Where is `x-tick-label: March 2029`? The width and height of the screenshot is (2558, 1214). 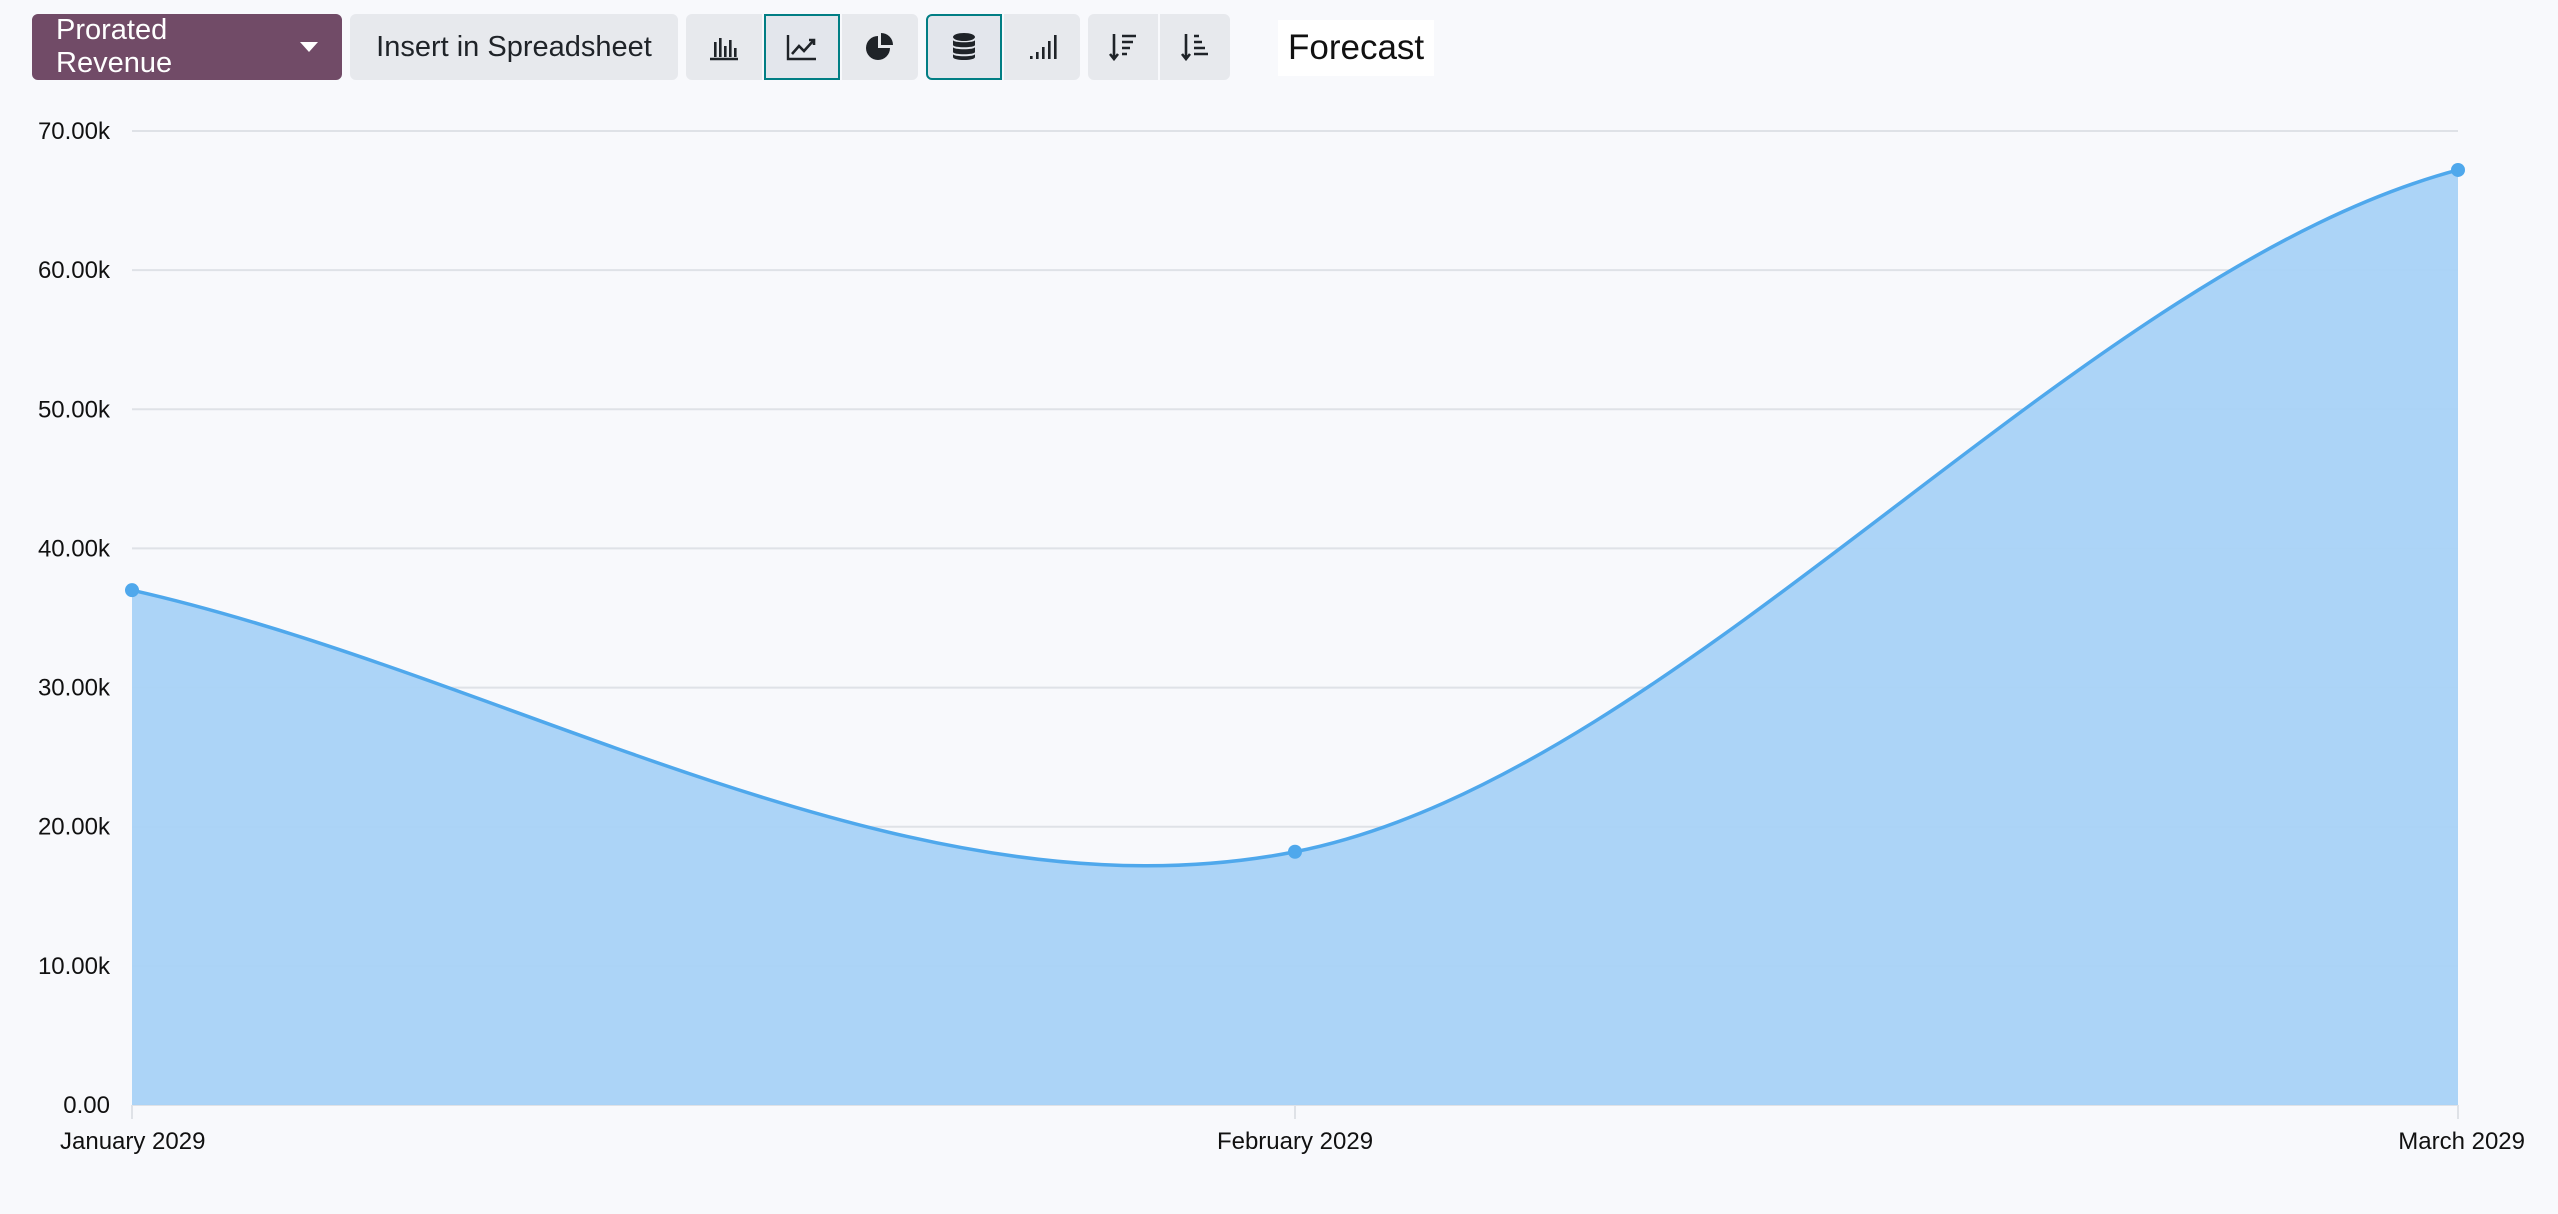 x-tick-label: March 2029 is located at coordinates (2461, 1141).